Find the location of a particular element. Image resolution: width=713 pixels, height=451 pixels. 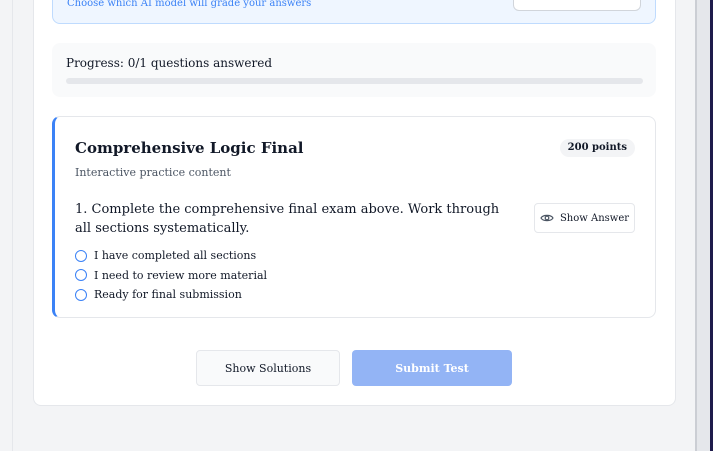

answer-option: I have completed all sections is located at coordinates (171, 256).